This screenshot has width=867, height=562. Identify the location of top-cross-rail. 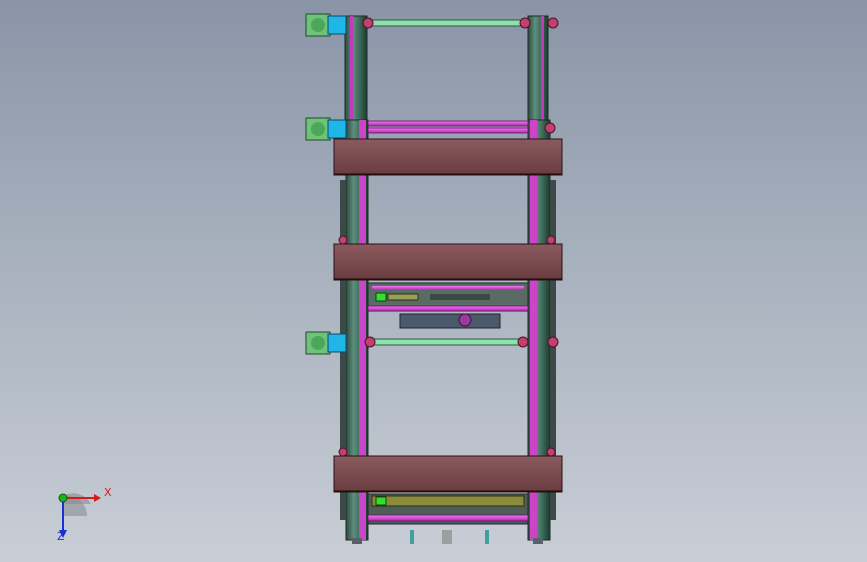
(461, 127).